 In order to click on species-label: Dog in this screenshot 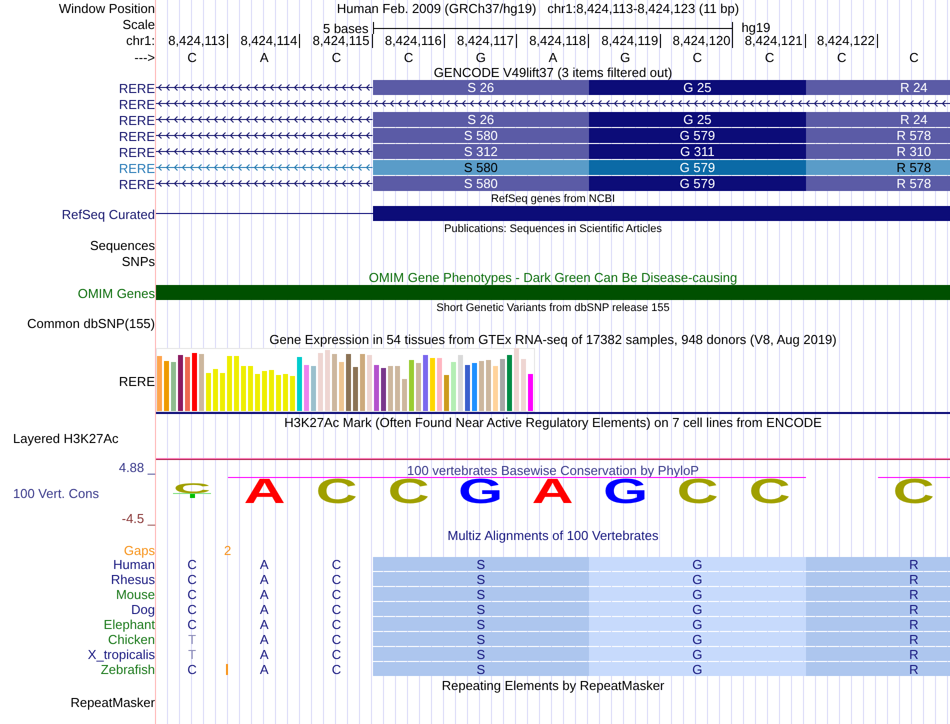, I will do `click(143, 609)`.